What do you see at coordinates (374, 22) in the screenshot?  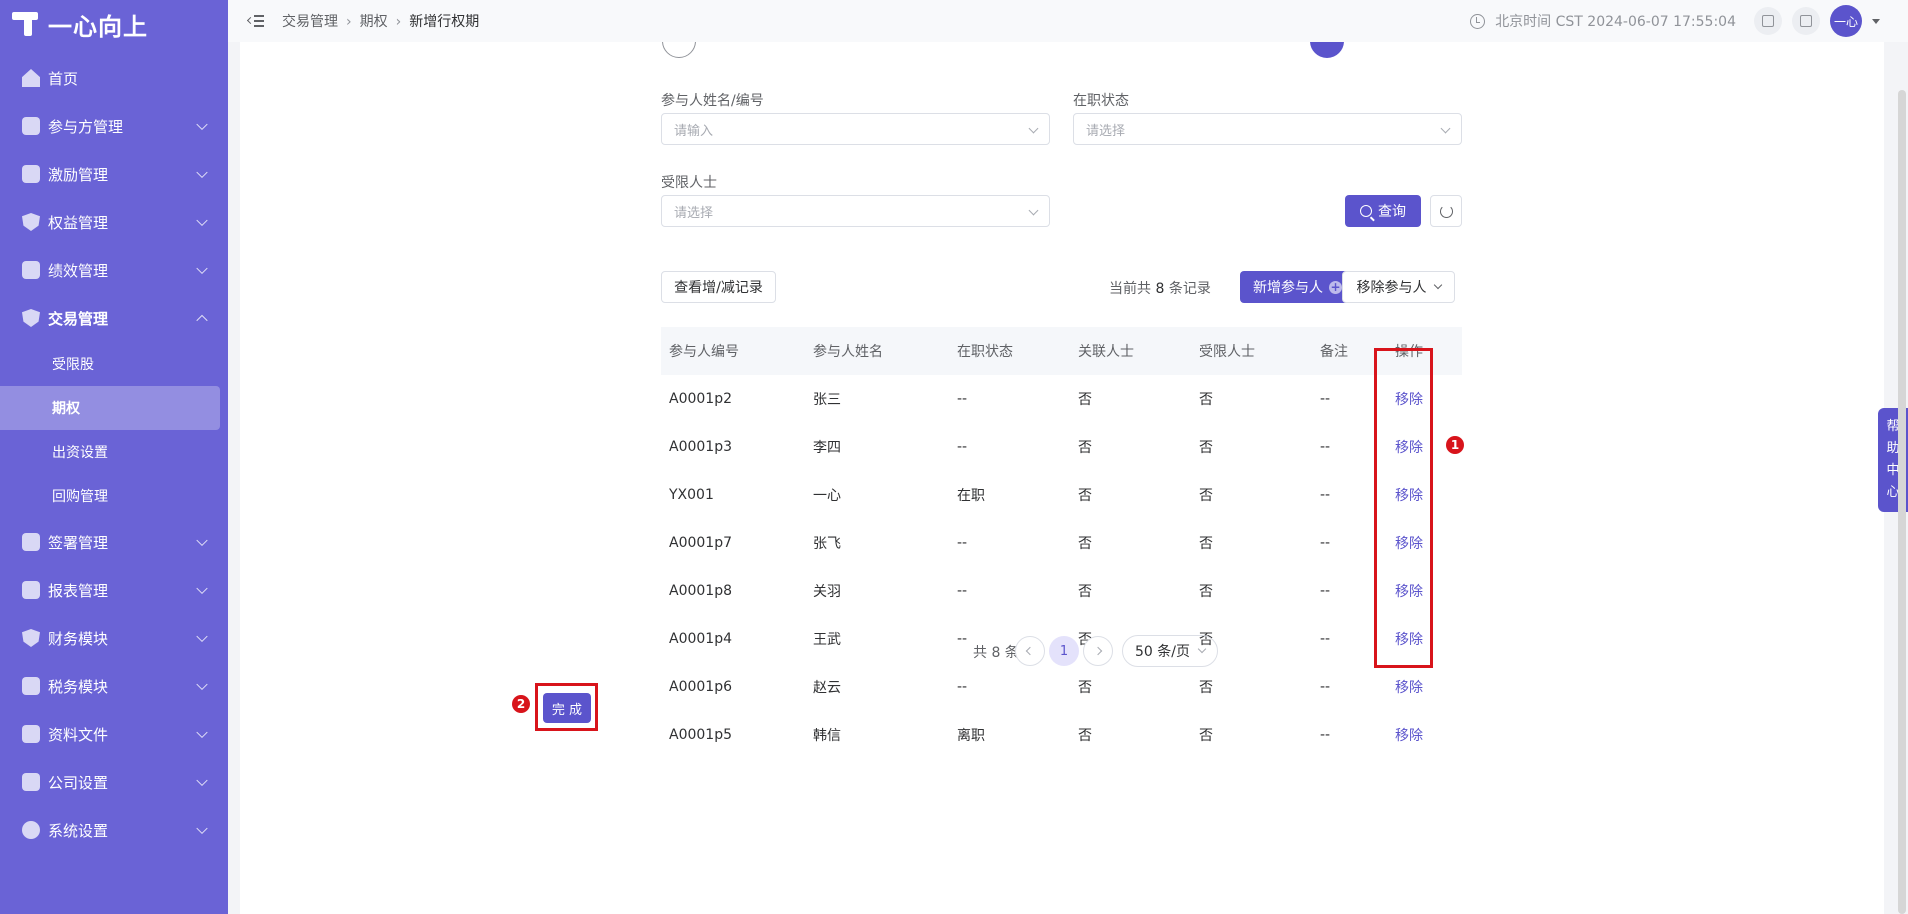 I see `breadcrumb-item: 期权` at bounding box center [374, 22].